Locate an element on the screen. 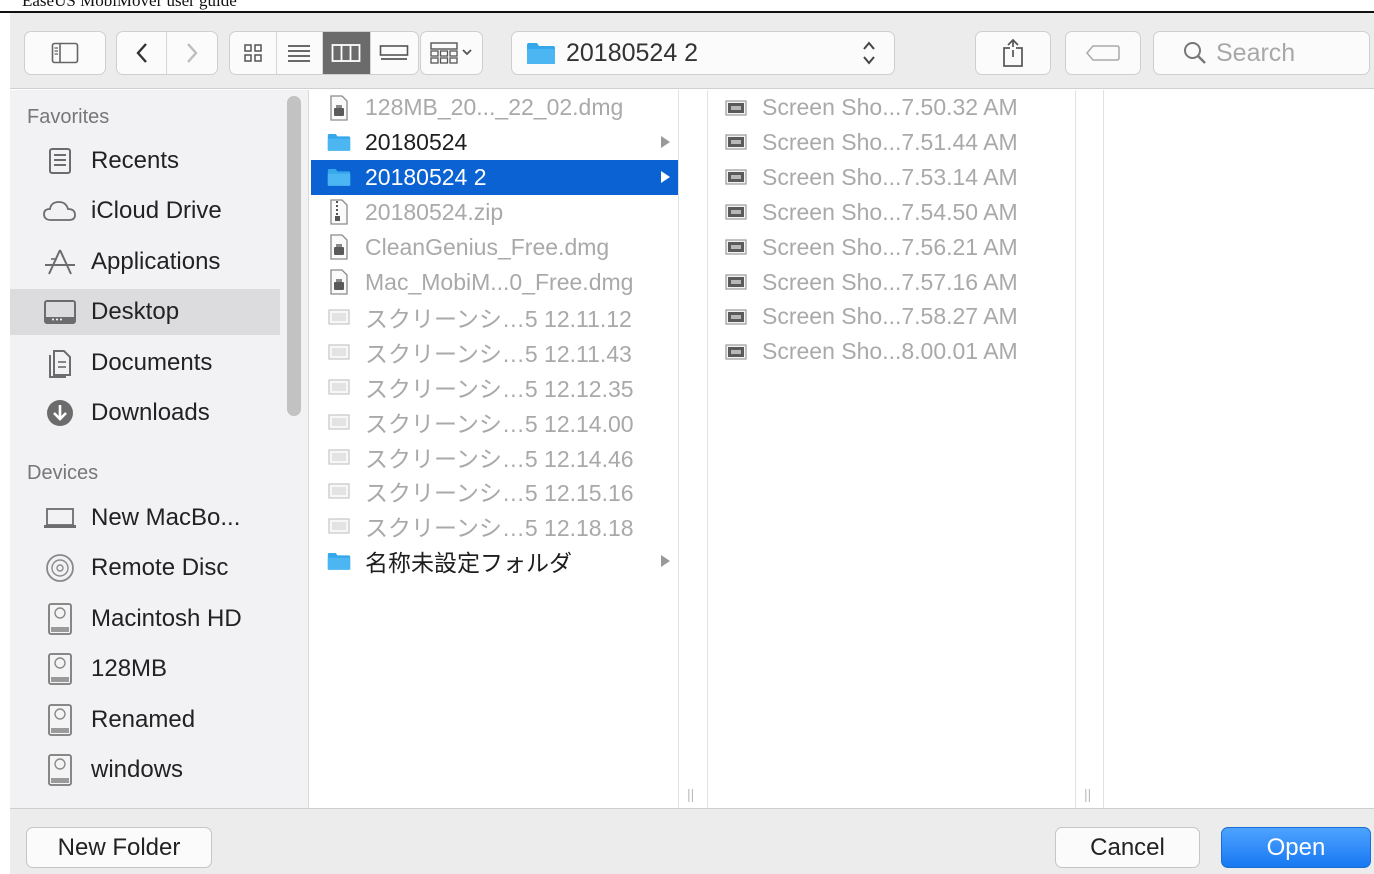 Image resolution: width=1374 pixels, height=874 pixels. file-row: Screen Sho...7.58.27 AM is located at coordinates (891, 316).